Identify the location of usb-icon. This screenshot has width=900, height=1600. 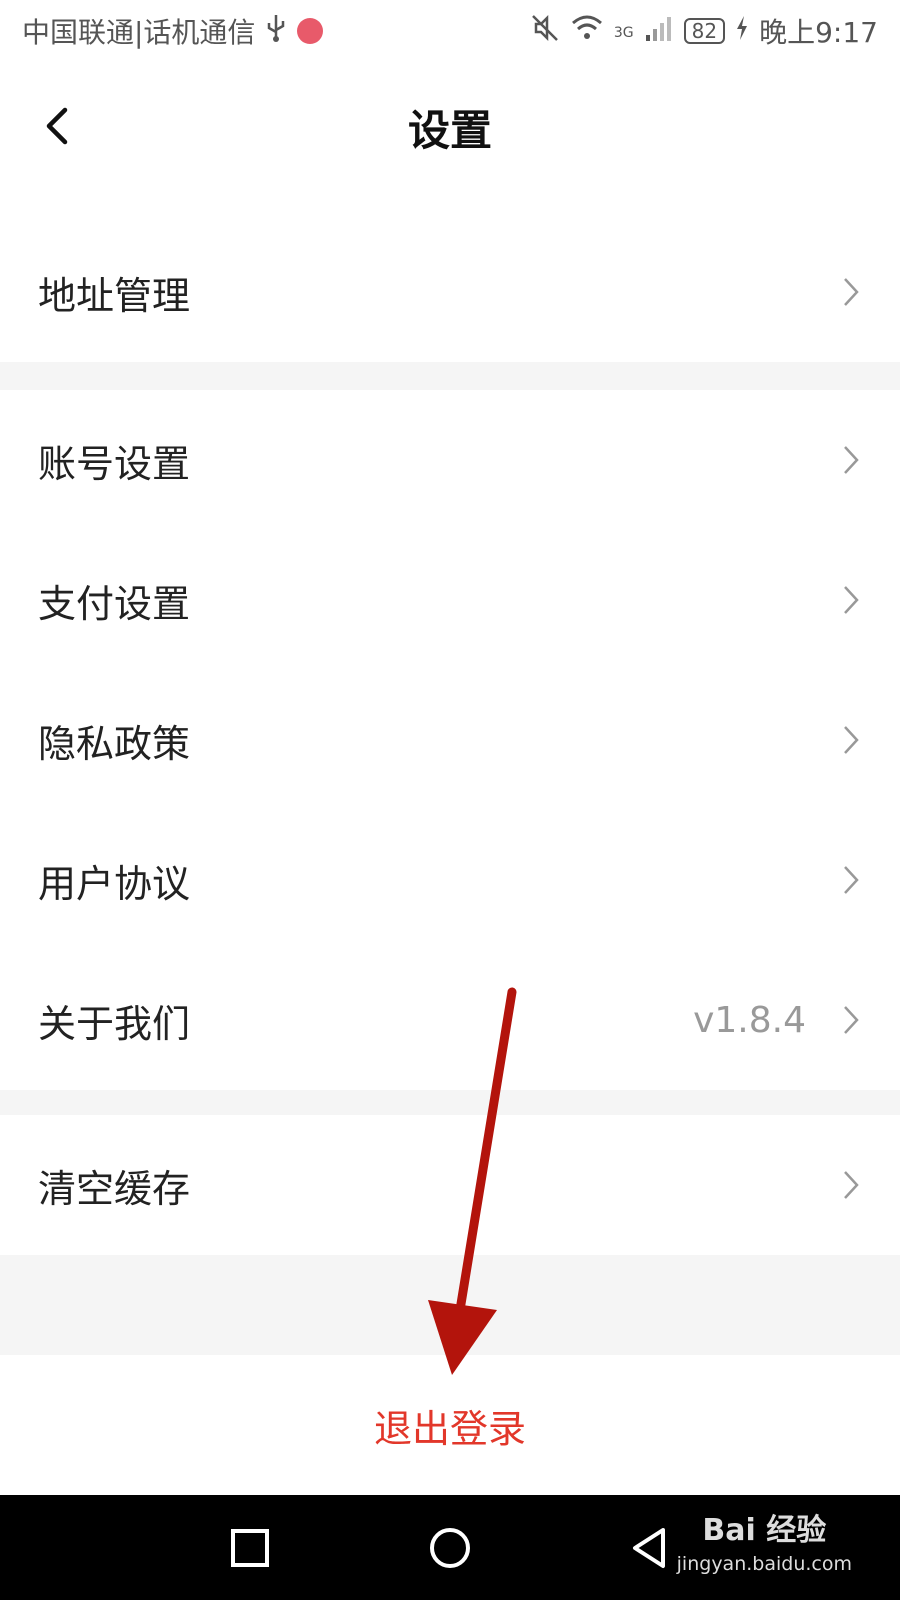
(276, 31).